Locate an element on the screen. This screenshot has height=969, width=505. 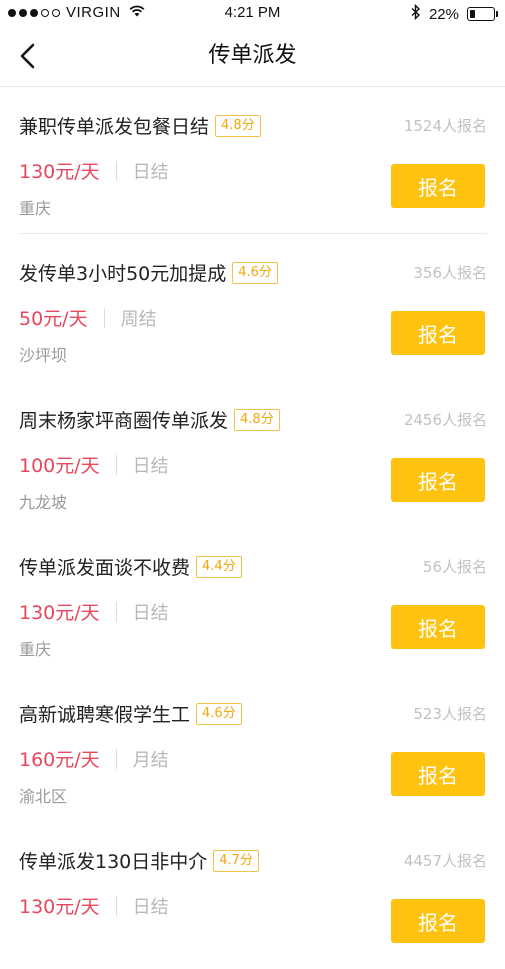
job-title-row: 发传单3小时50元加提成 4.6分 is located at coordinates (148, 272).